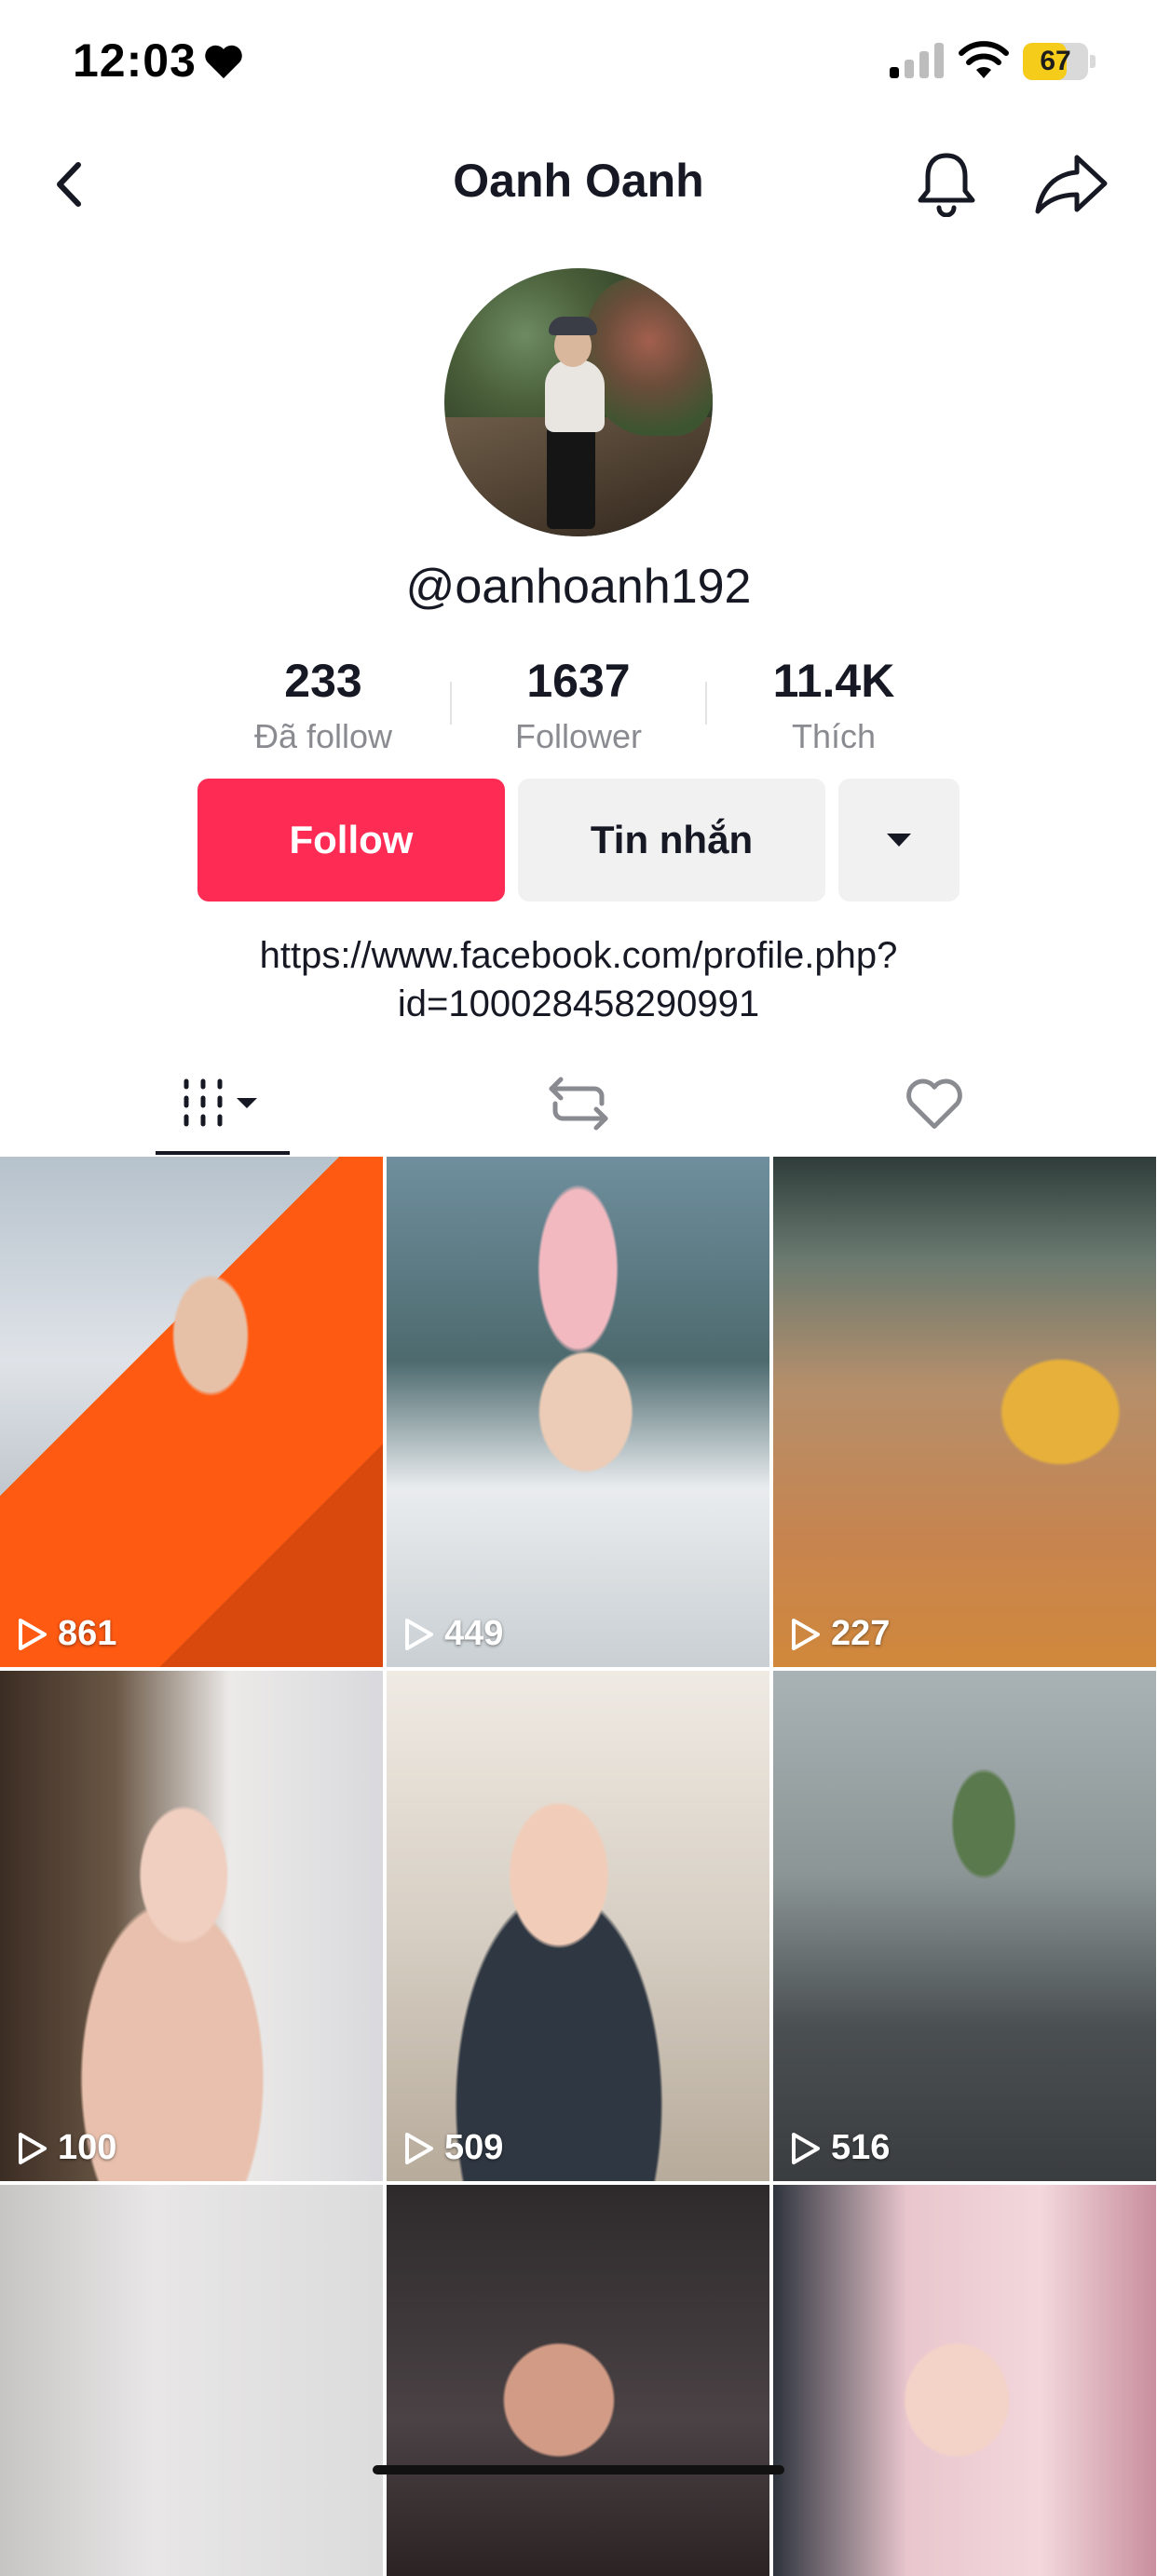 Image resolution: width=1157 pixels, height=2576 pixels. What do you see at coordinates (578, 63) in the screenshot?
I see `status-bar: 12:03 67` at bounding box center [578, 63].